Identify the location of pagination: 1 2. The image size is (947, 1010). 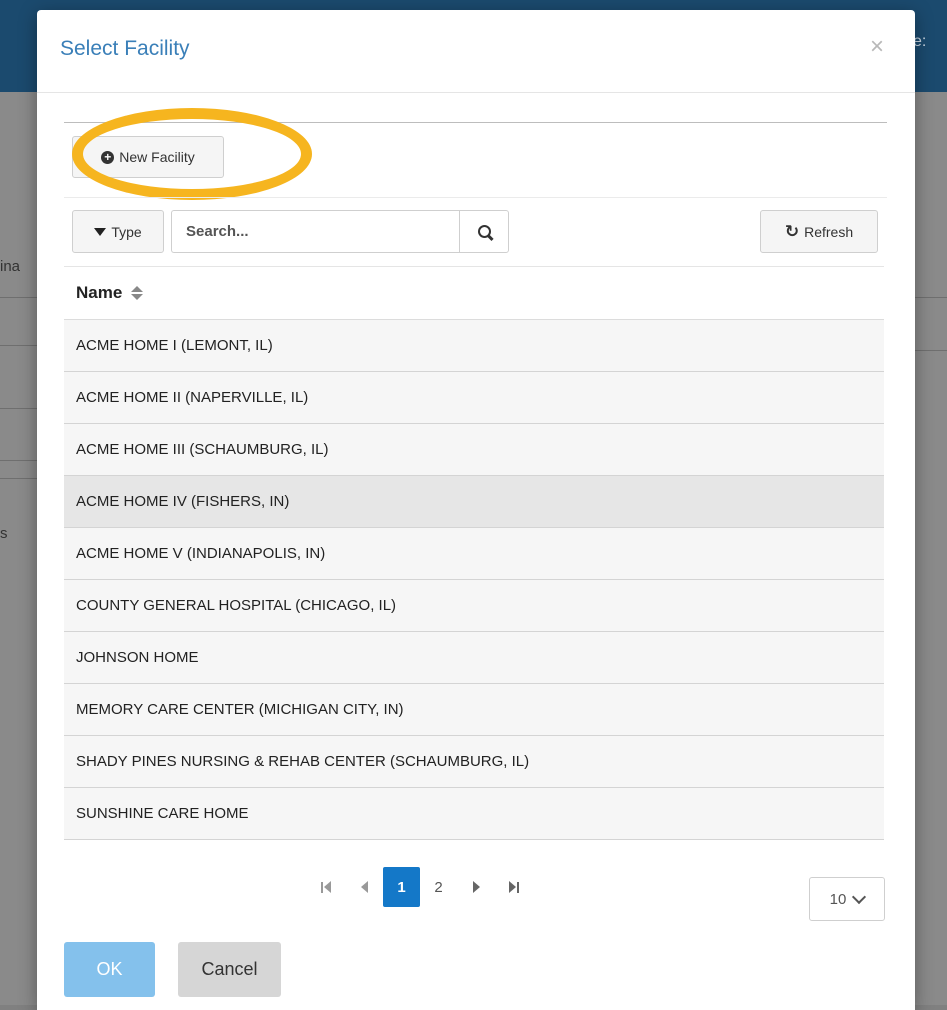
(420, 887).